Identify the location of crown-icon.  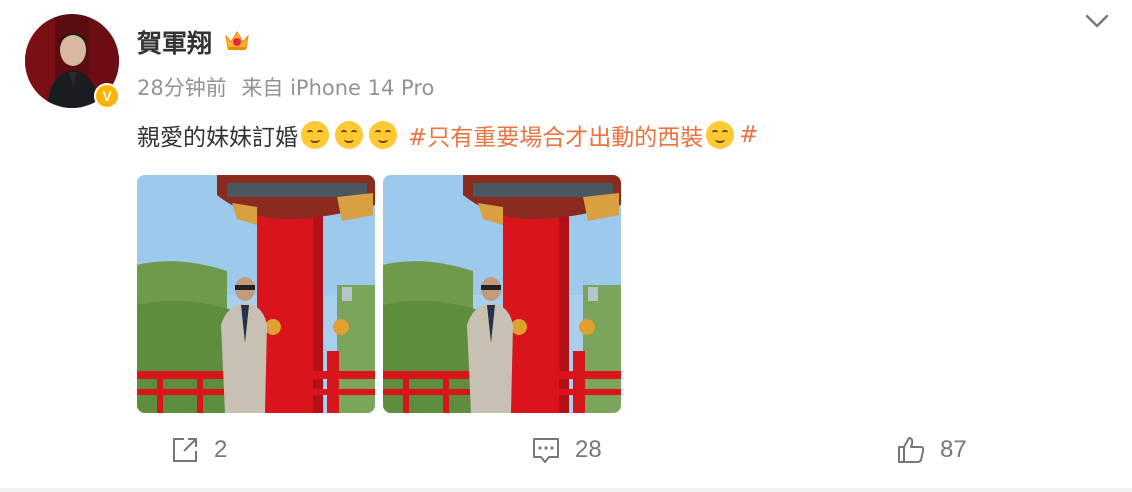
(237, 40).